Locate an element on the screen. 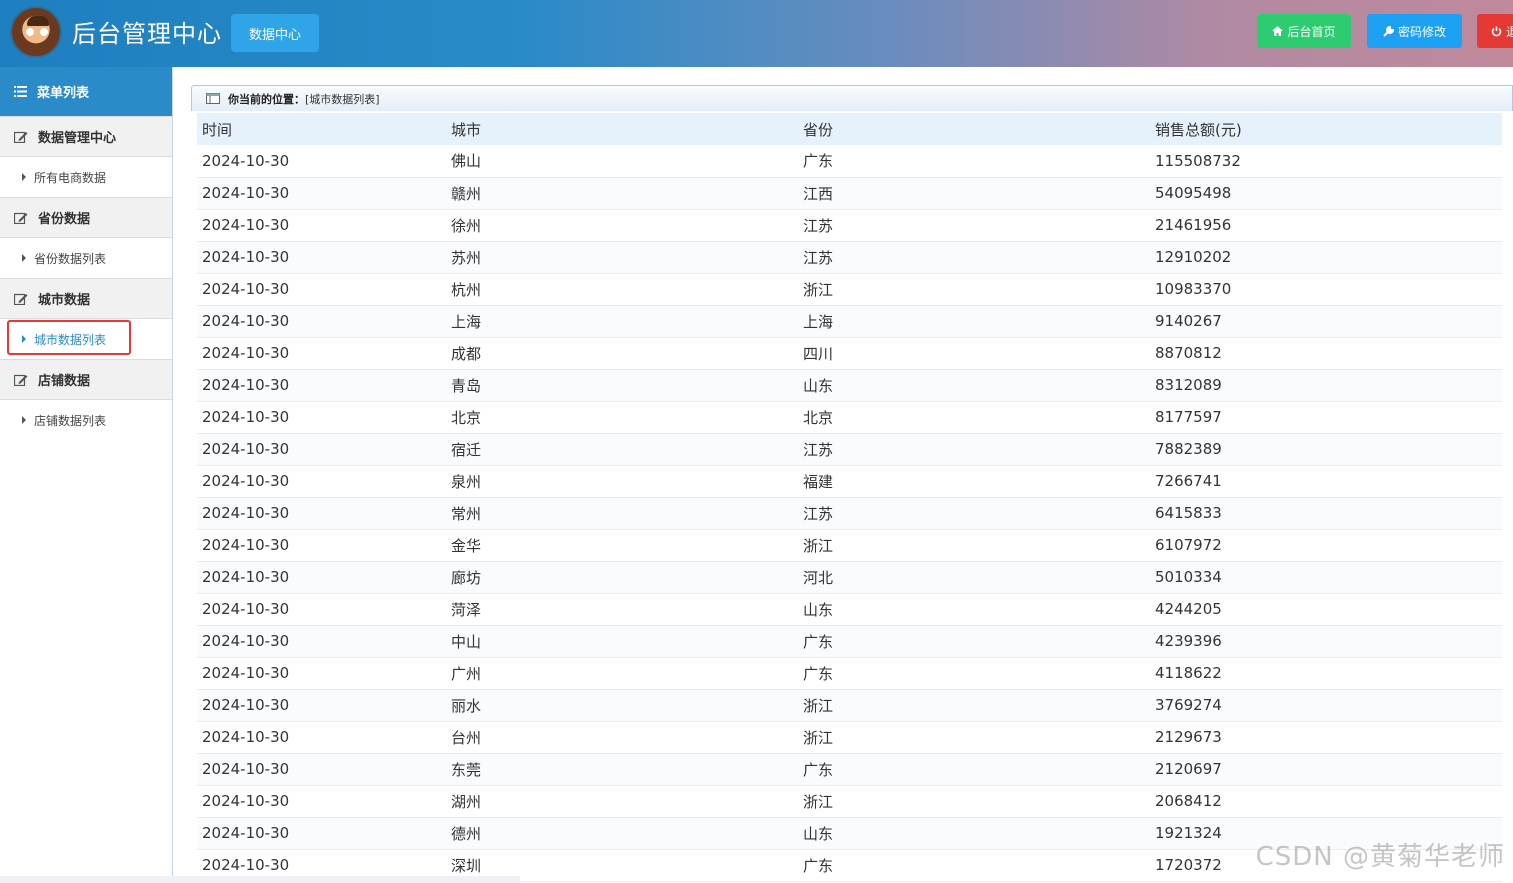 This screenshot has width=1513, height=883. cell-city: 台州 is located at coordinates (622, 737).